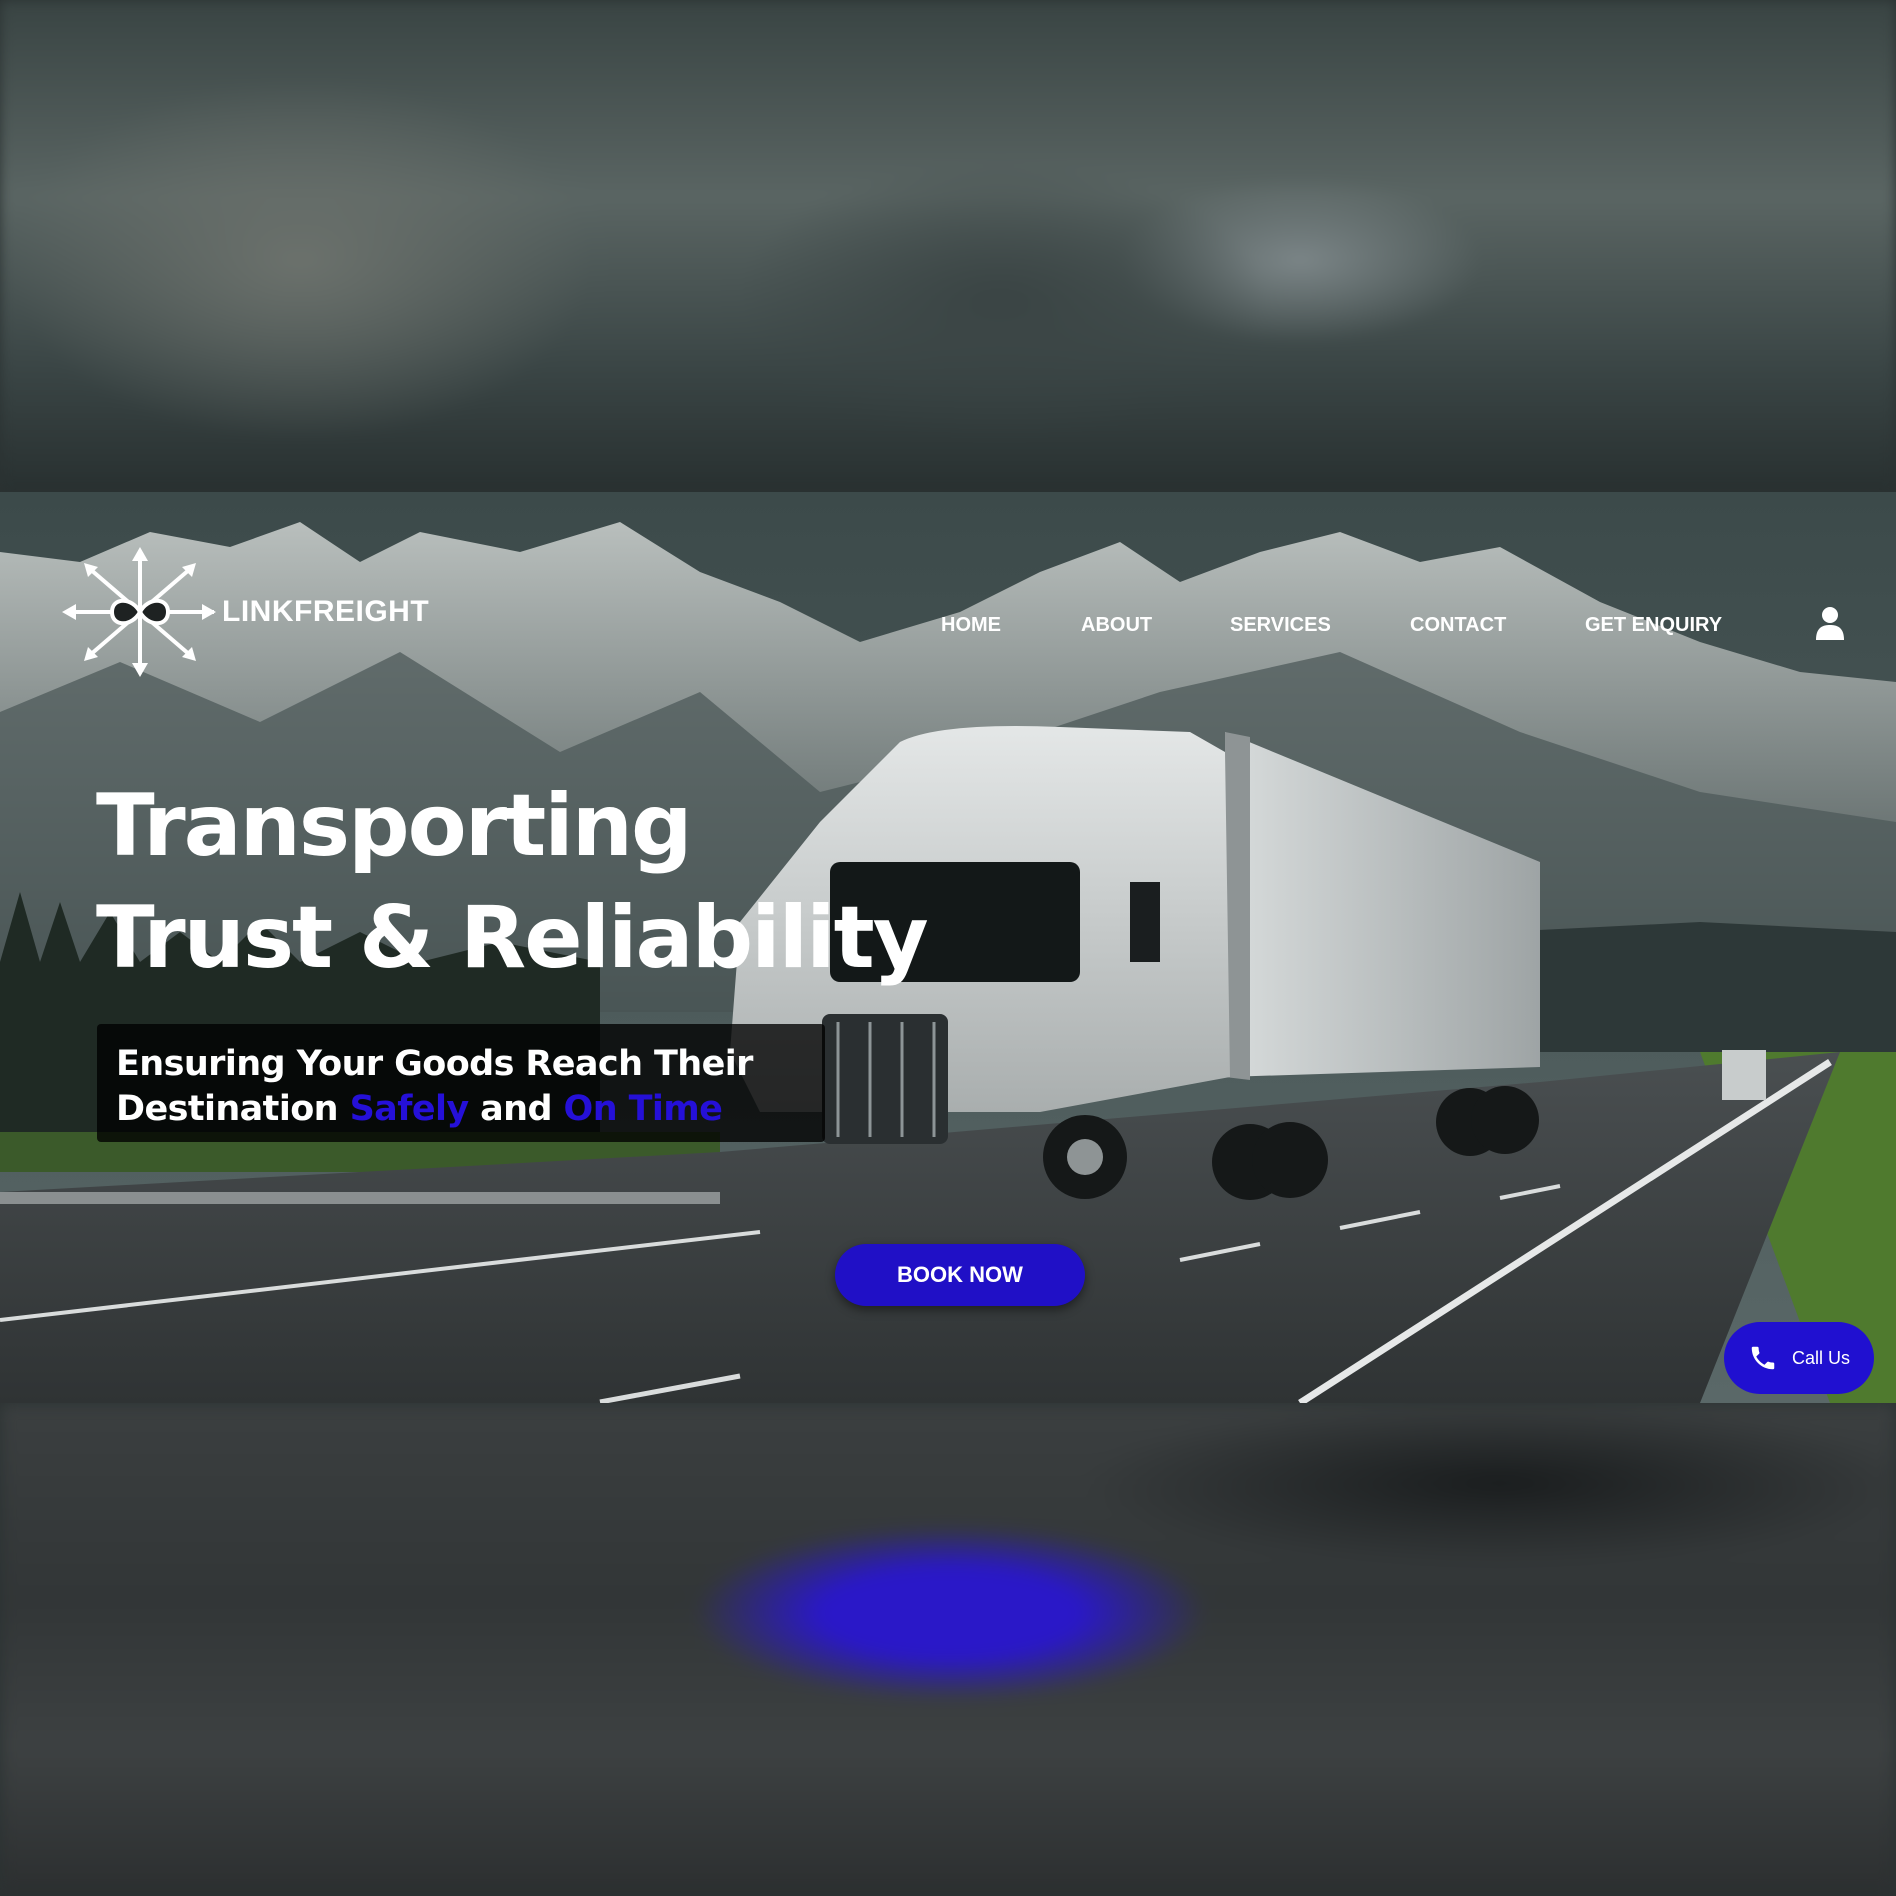  I want to click on call-us-button: Call Us, so click(1799, 1358).